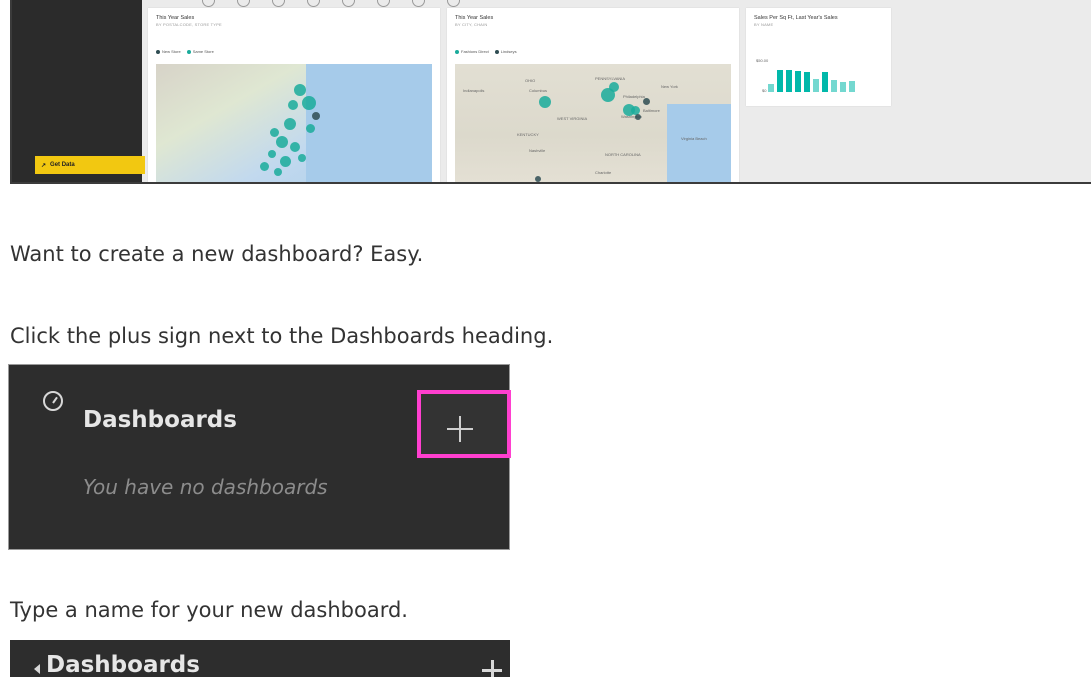 Image resolution: width=1091 pixels, height=677 pixels. I want to click on dashboards-panel-screenshot-2: Dashboards, so click(260, 658).